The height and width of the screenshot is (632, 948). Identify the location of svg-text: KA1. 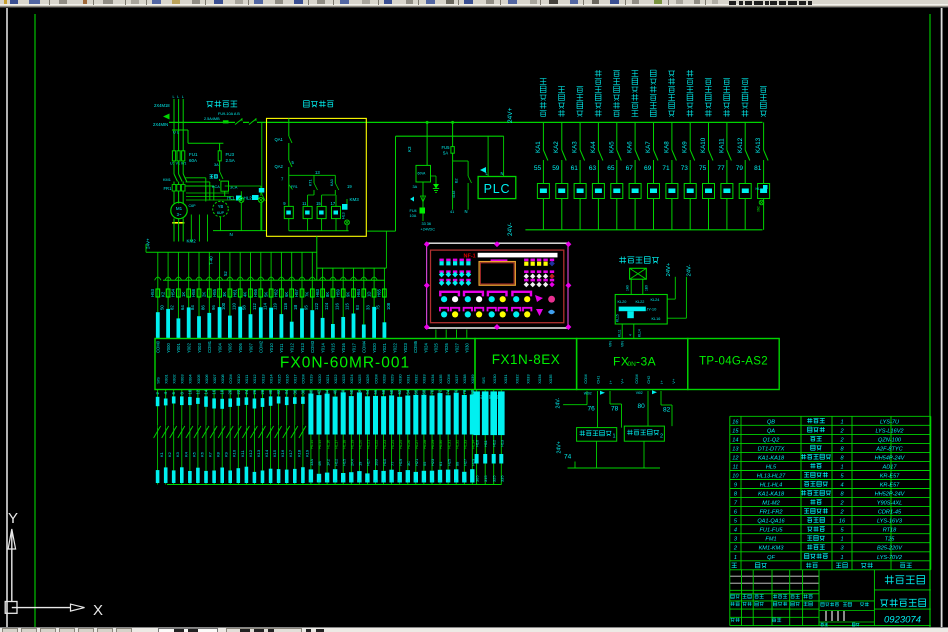
(538, 147).